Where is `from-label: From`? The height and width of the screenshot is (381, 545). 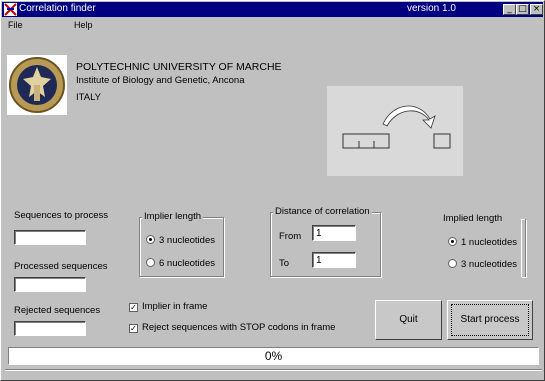
from-label: From is located at coordinates (290, 236).